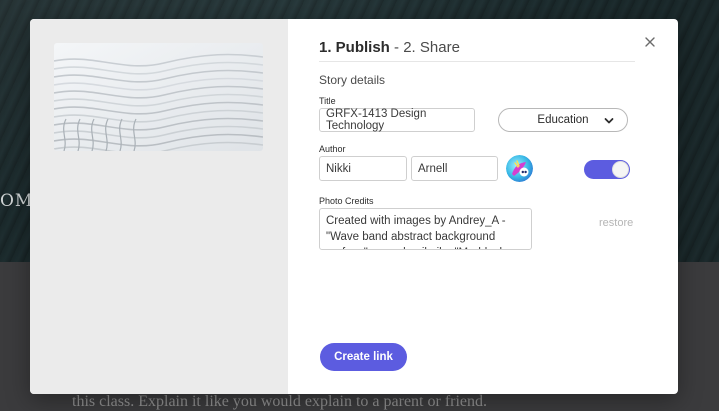 The height and width of the screenshot is (411, 719). I want to click on restore-link: restore, so click(616, 223).